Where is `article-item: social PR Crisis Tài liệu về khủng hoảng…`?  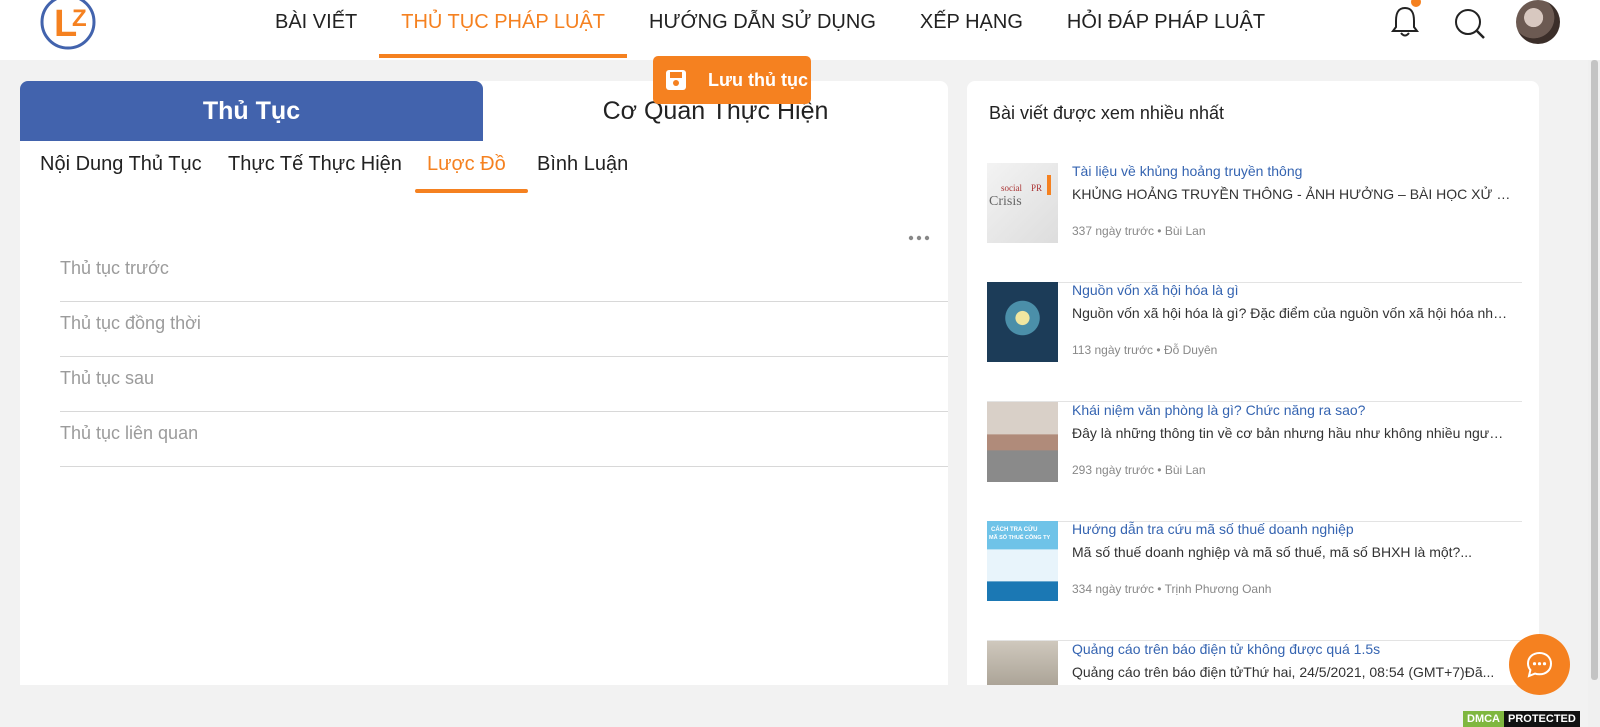 article-item: social PR Crisis Tài liệu về khủng hoảng… is located at coordinates (1254, 223).